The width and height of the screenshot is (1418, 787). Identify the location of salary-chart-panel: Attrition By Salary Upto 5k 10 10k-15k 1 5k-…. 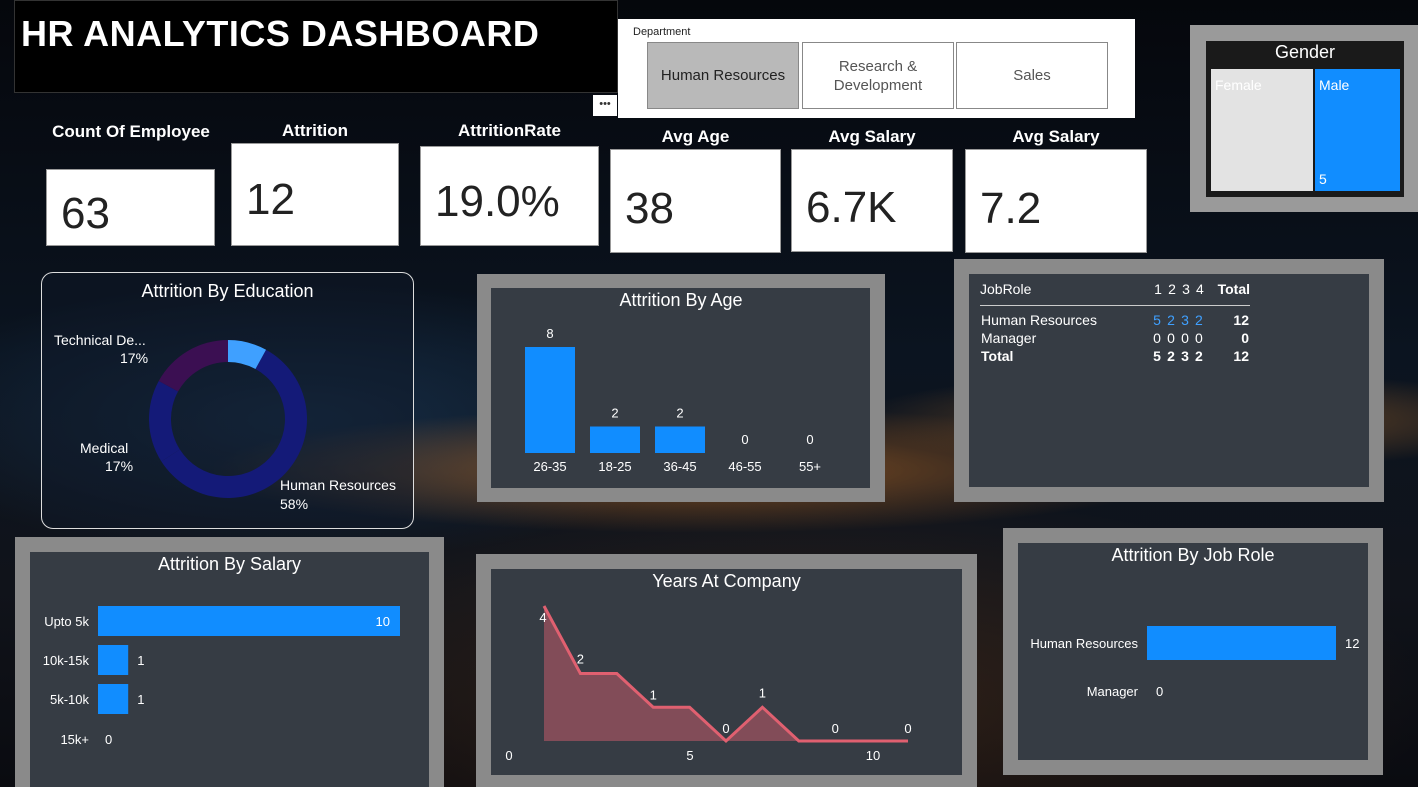
(229, 662).